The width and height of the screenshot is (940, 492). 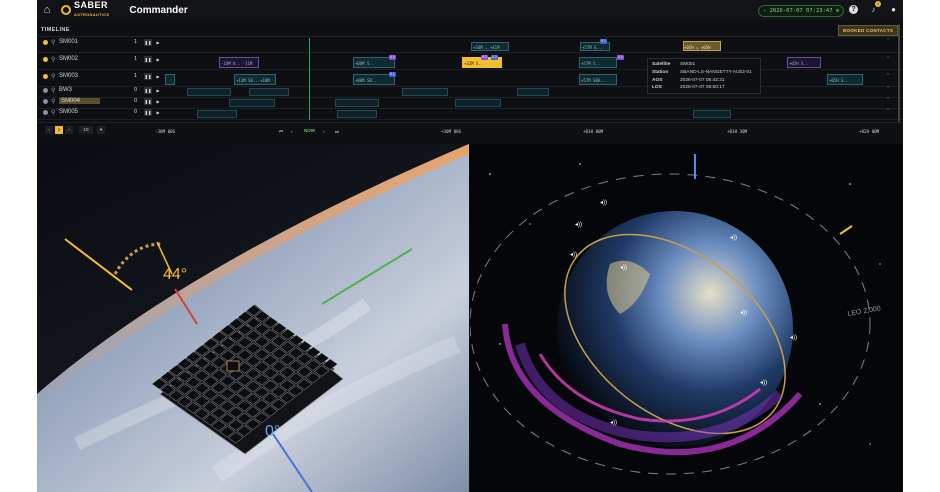 I want to click on row-name: BW3, so click(x=66, y=90).